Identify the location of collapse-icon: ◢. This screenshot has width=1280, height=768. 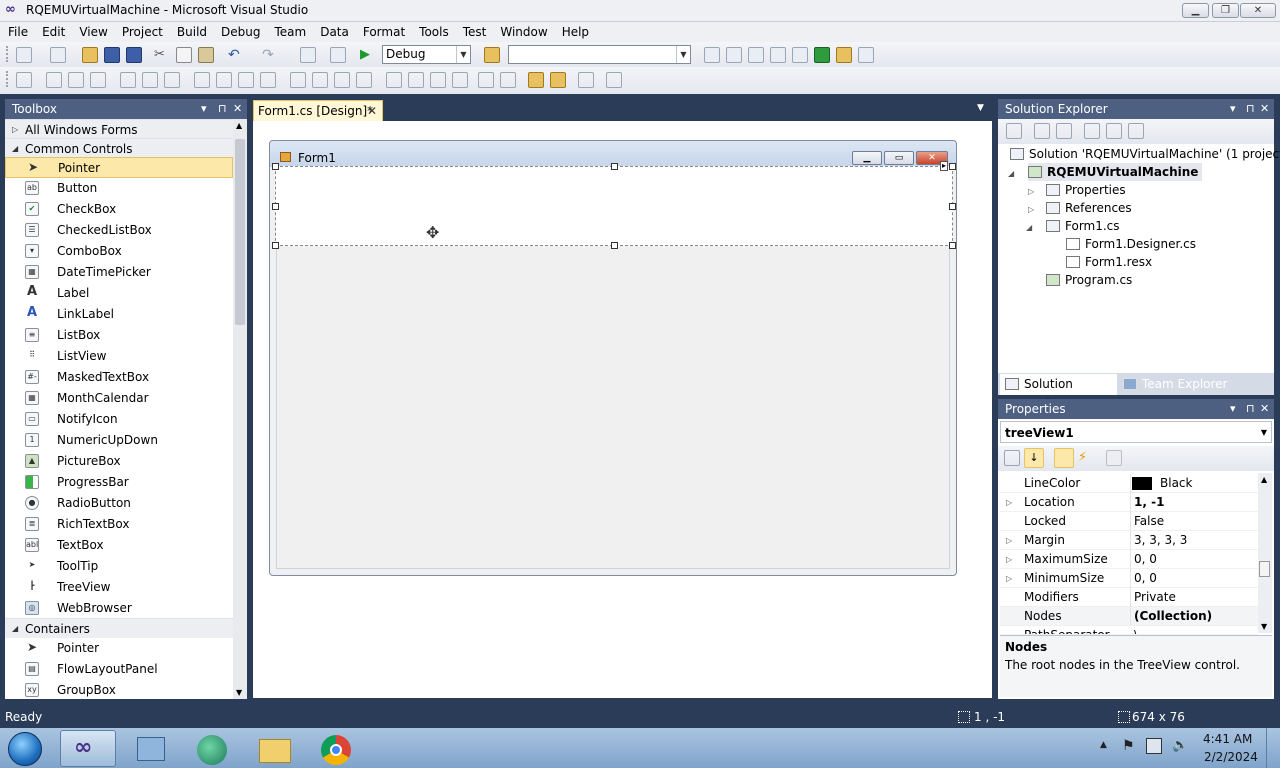
(1029, 227).